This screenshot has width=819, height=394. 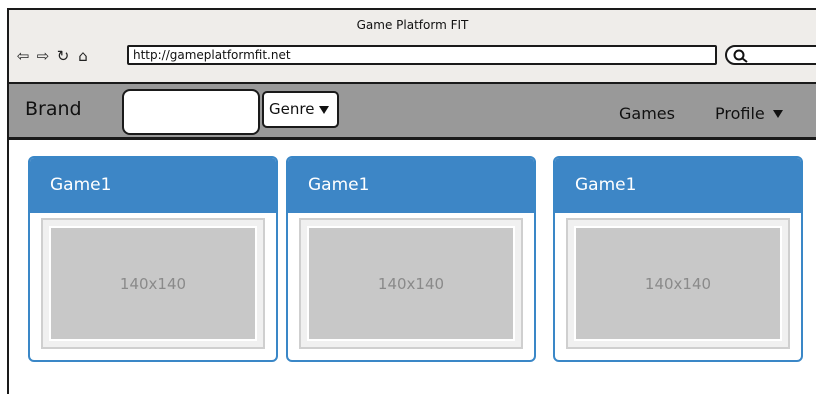 I want to click on back-icon: ⇦, so click(x=23, y=56).